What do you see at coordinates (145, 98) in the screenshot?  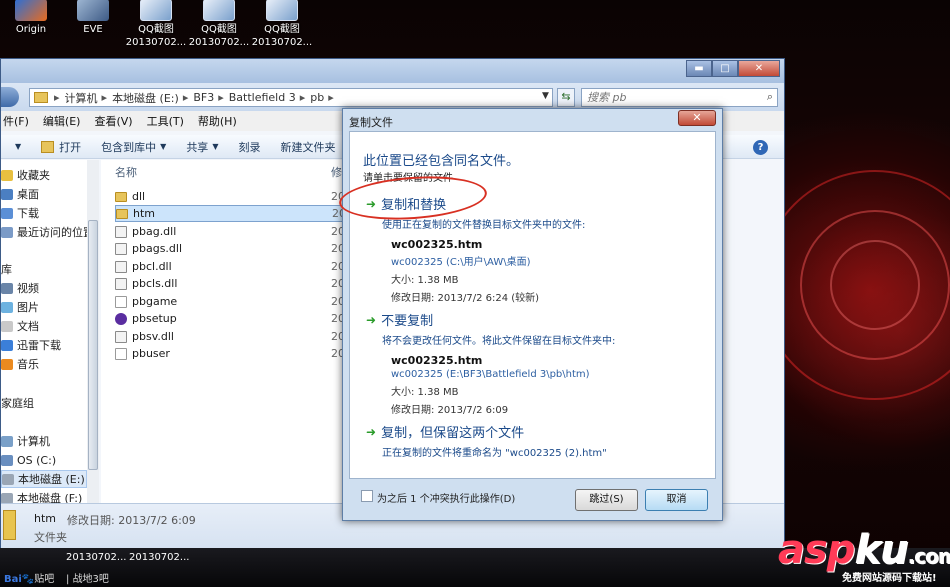 I see `breadcrumb-item: 本地磁盘 (E:)` at bounding box center [145, 98].